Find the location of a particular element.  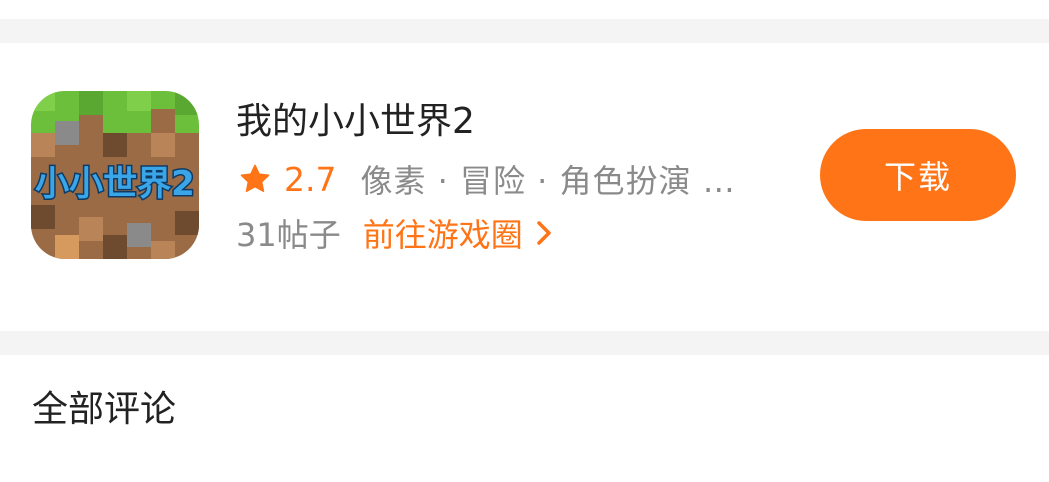

download-button: 下载 is located at coordinates (918, 175).